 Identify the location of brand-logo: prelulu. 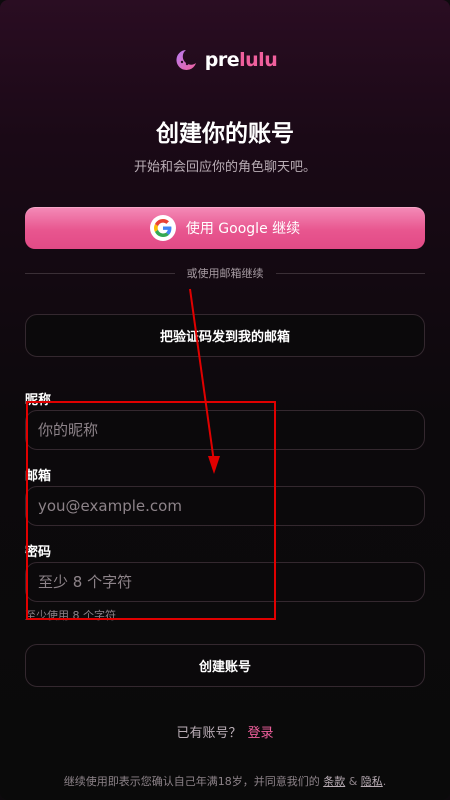
(225, 60).